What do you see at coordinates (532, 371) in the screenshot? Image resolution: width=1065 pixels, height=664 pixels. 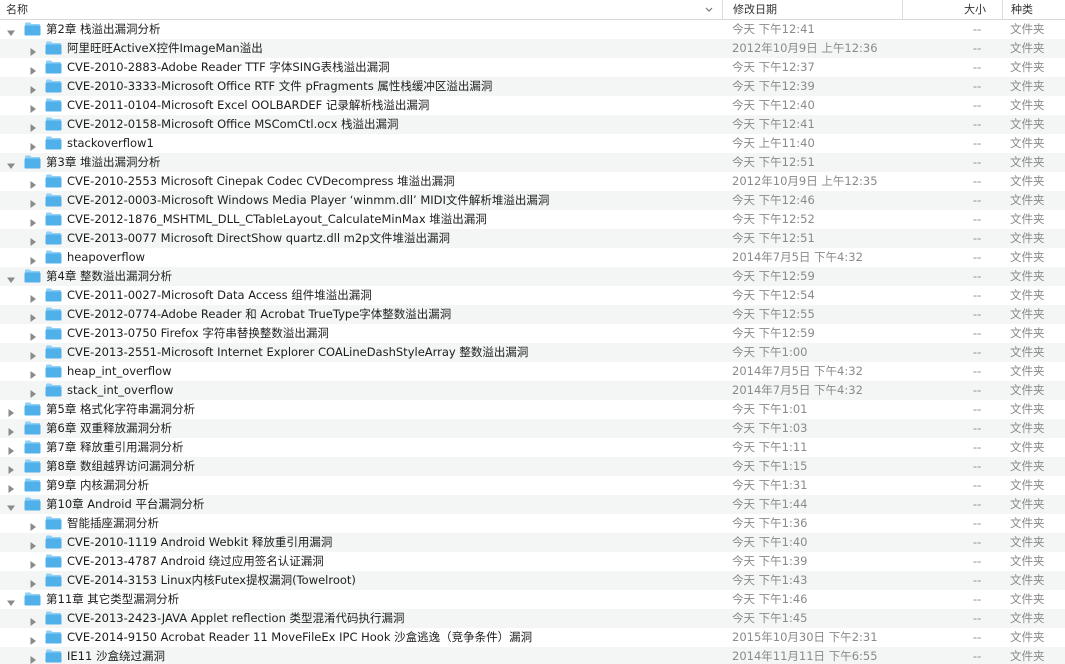 I see `folder-row: heap_int_overflow 2014年7月5日 下午4:32 -- 文件夹` at bounding box center [532, 371].